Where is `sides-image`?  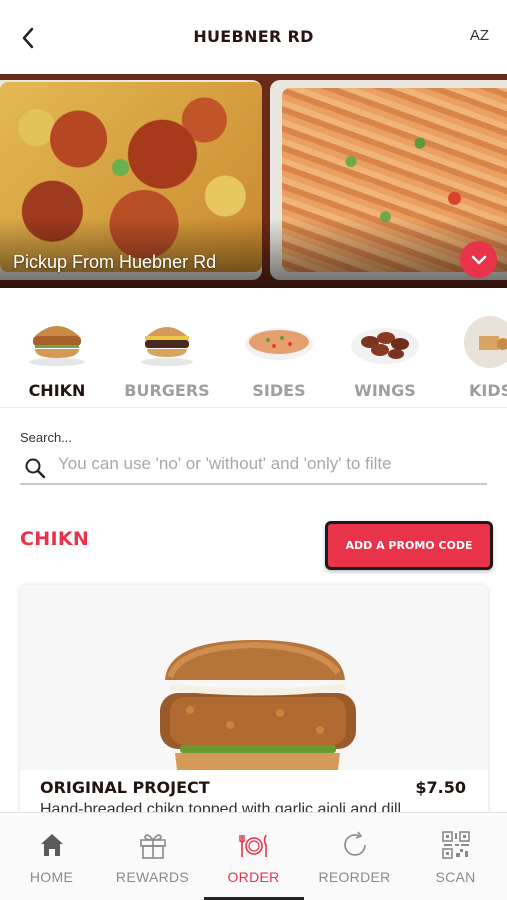
sides-image is located at coordinates (279, 344).